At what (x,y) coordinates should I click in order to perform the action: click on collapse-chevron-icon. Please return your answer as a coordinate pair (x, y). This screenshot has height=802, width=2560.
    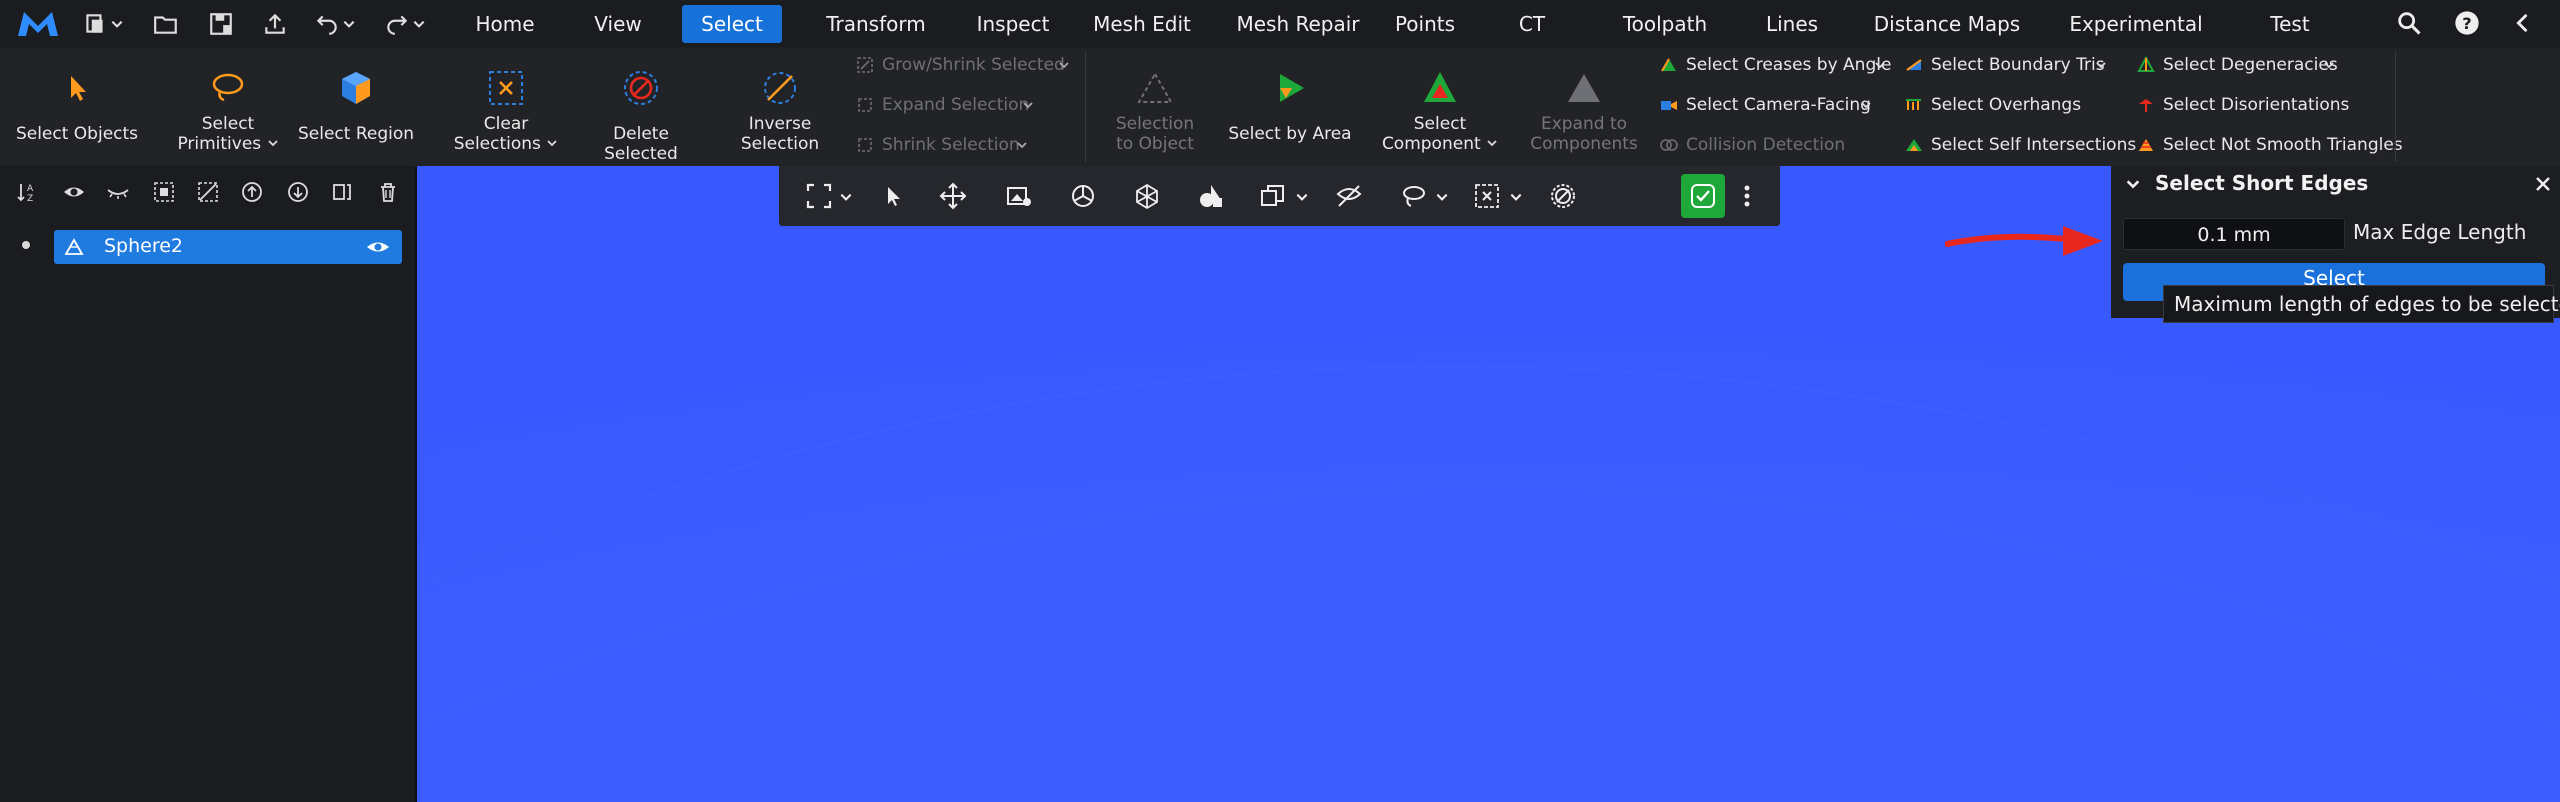
    Looking at the image, I should click on (2133, 184).